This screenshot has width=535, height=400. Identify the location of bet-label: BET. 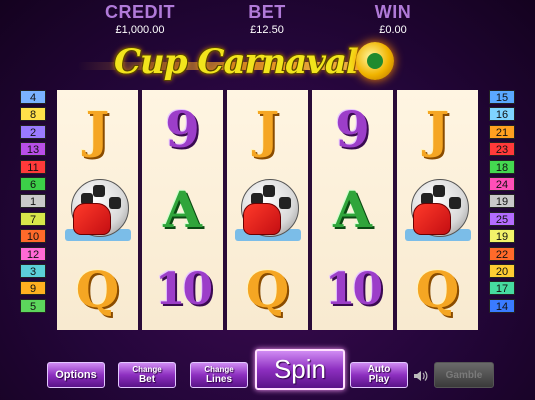
(267, 12).